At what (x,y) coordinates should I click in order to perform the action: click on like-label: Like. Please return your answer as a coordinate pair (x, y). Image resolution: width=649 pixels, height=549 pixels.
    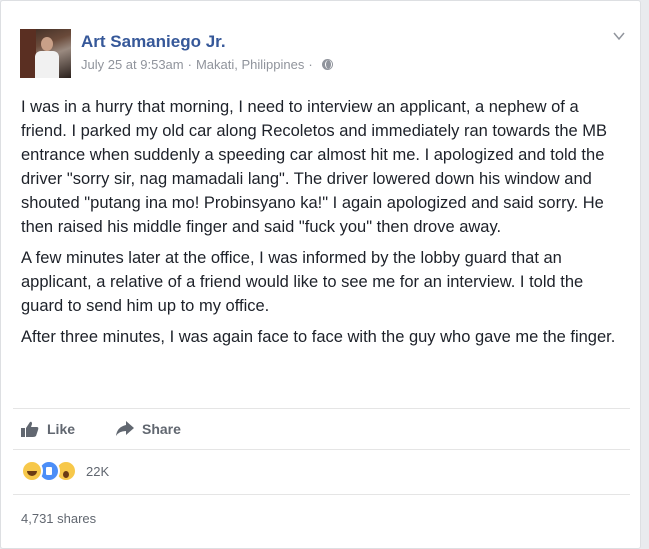
    Looking at the image, I should click on (61, 429).